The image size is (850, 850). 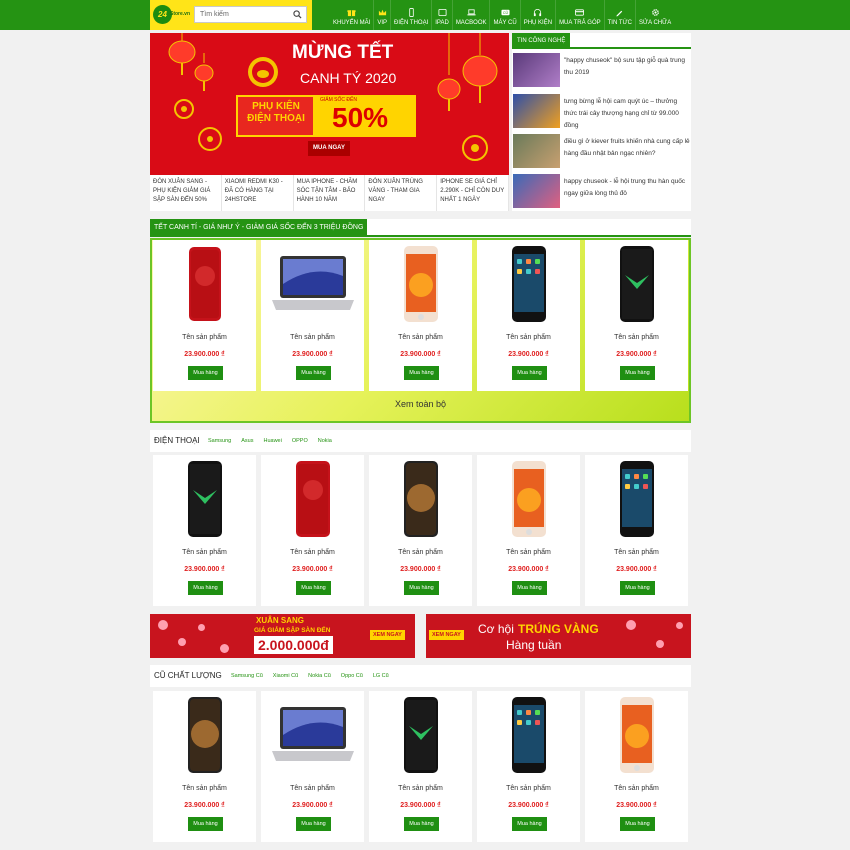 What do you see at coordinates (351, 15) in the screenshot?
I see `nav-promotions: Khuyến mãi` at bounding box center [351, 15].